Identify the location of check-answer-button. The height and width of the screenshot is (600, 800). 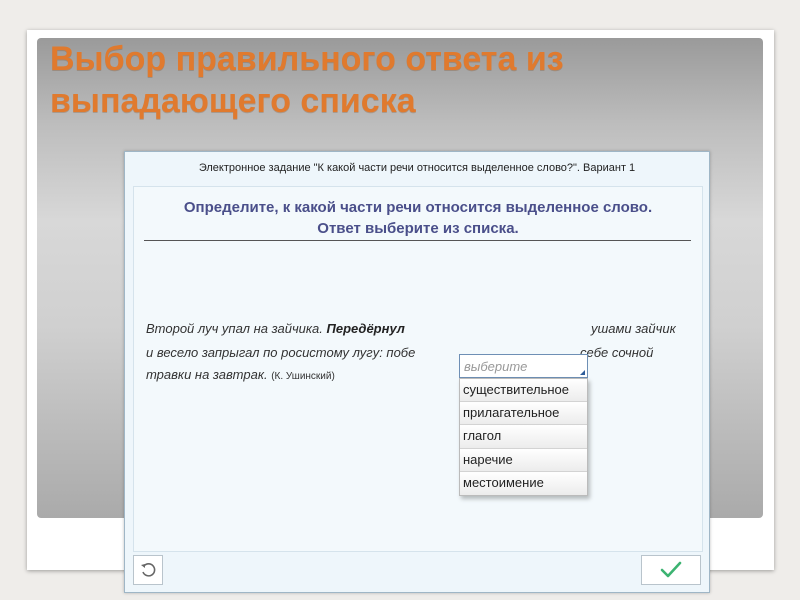
(671, 570).